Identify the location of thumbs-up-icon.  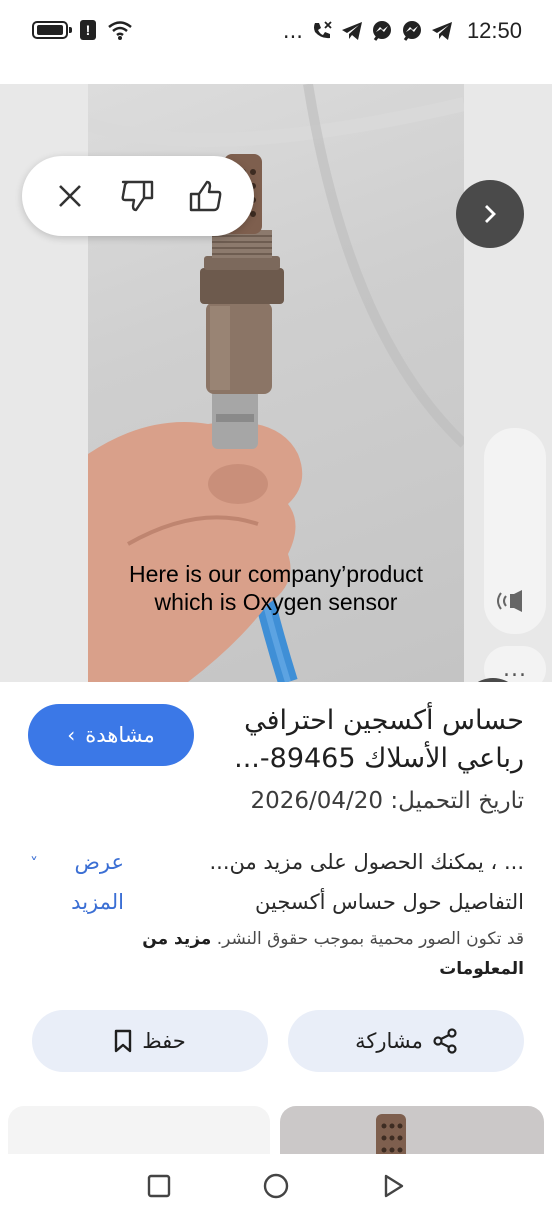
(205, 196).